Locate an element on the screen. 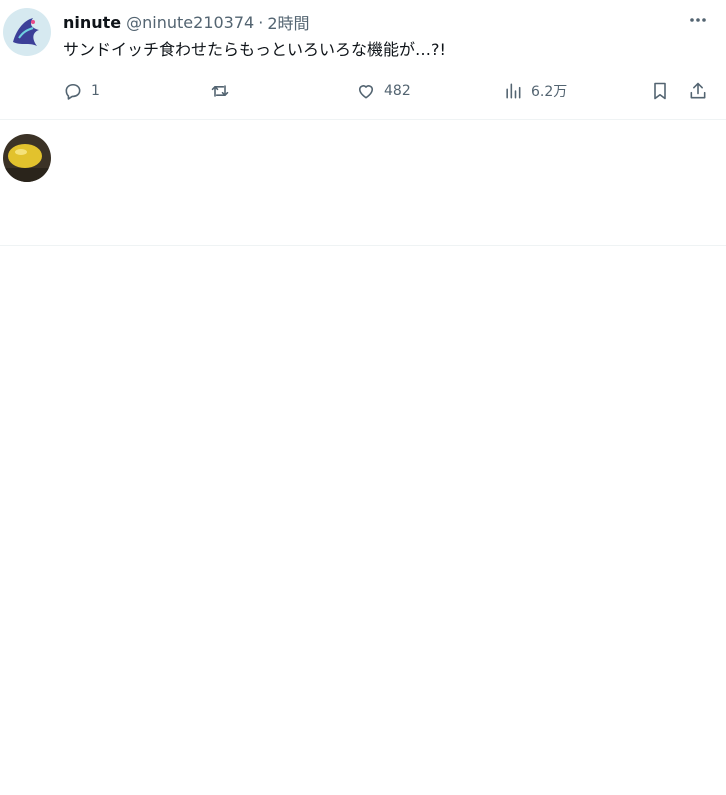 The image size is (726, 795). user-handle: @ninute210374 is located at coordinates (190, 22).